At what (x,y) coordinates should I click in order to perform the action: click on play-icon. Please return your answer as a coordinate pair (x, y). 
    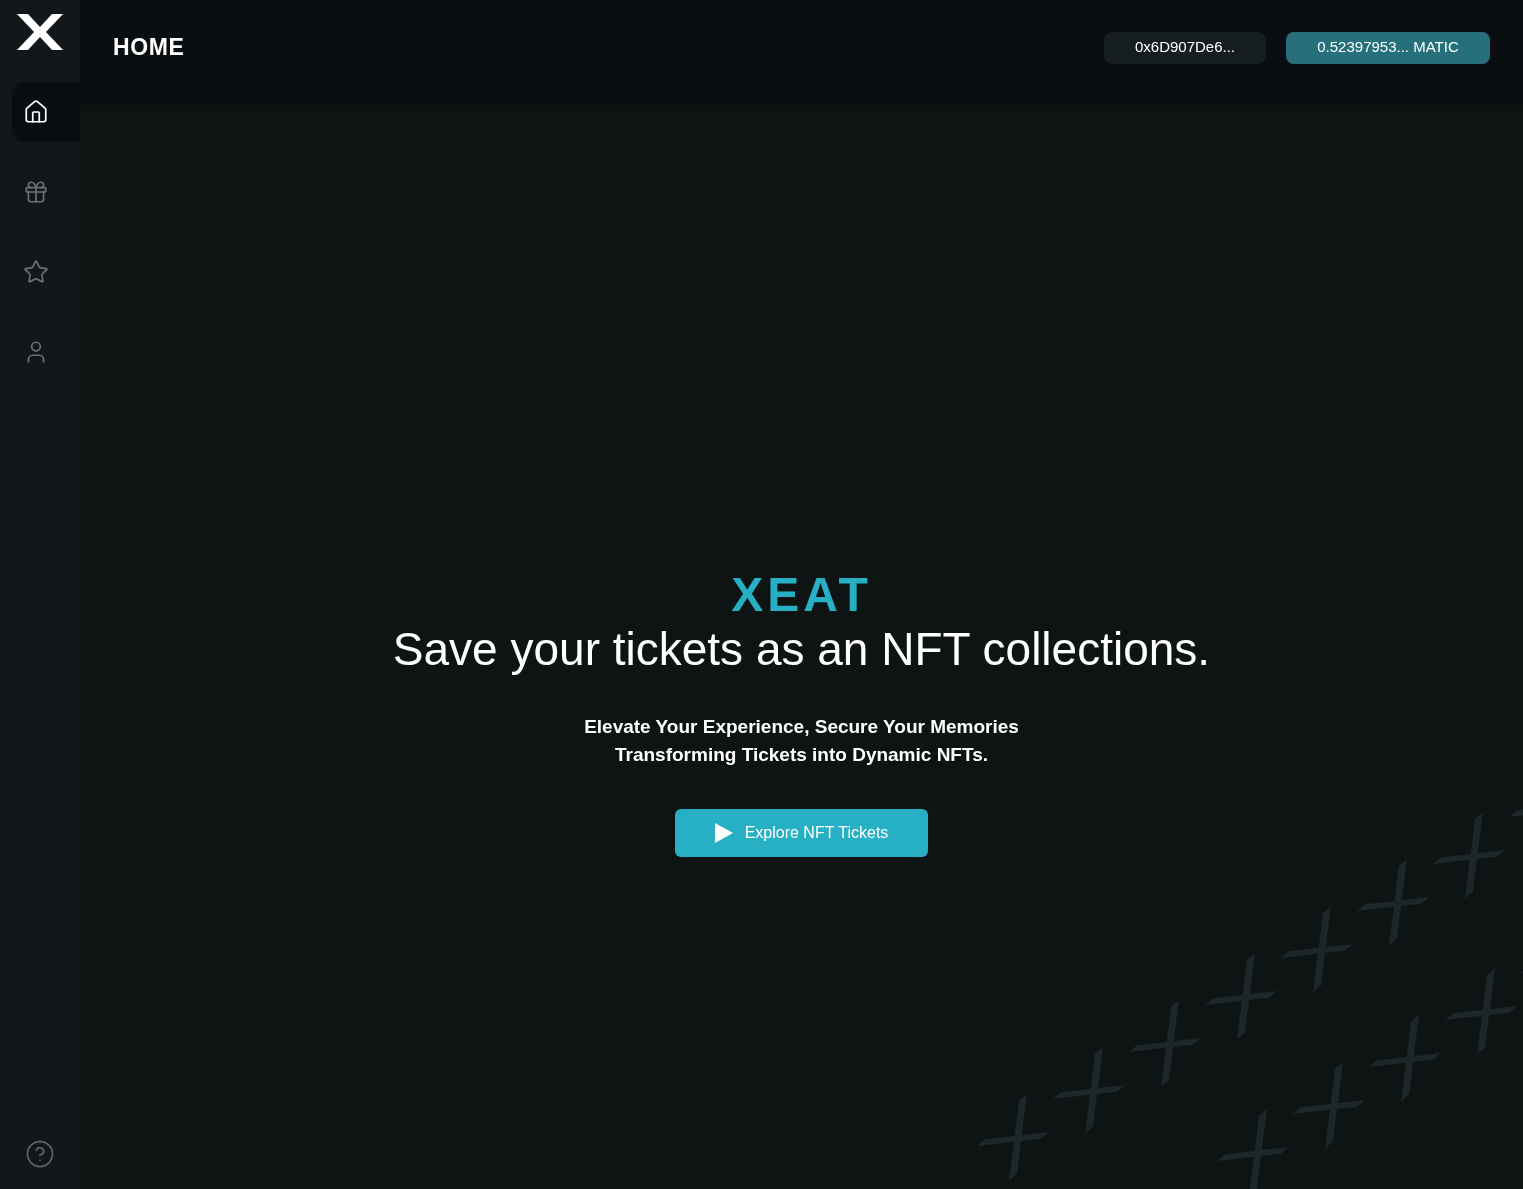
    Looking at the image, I should click on (723, 832).